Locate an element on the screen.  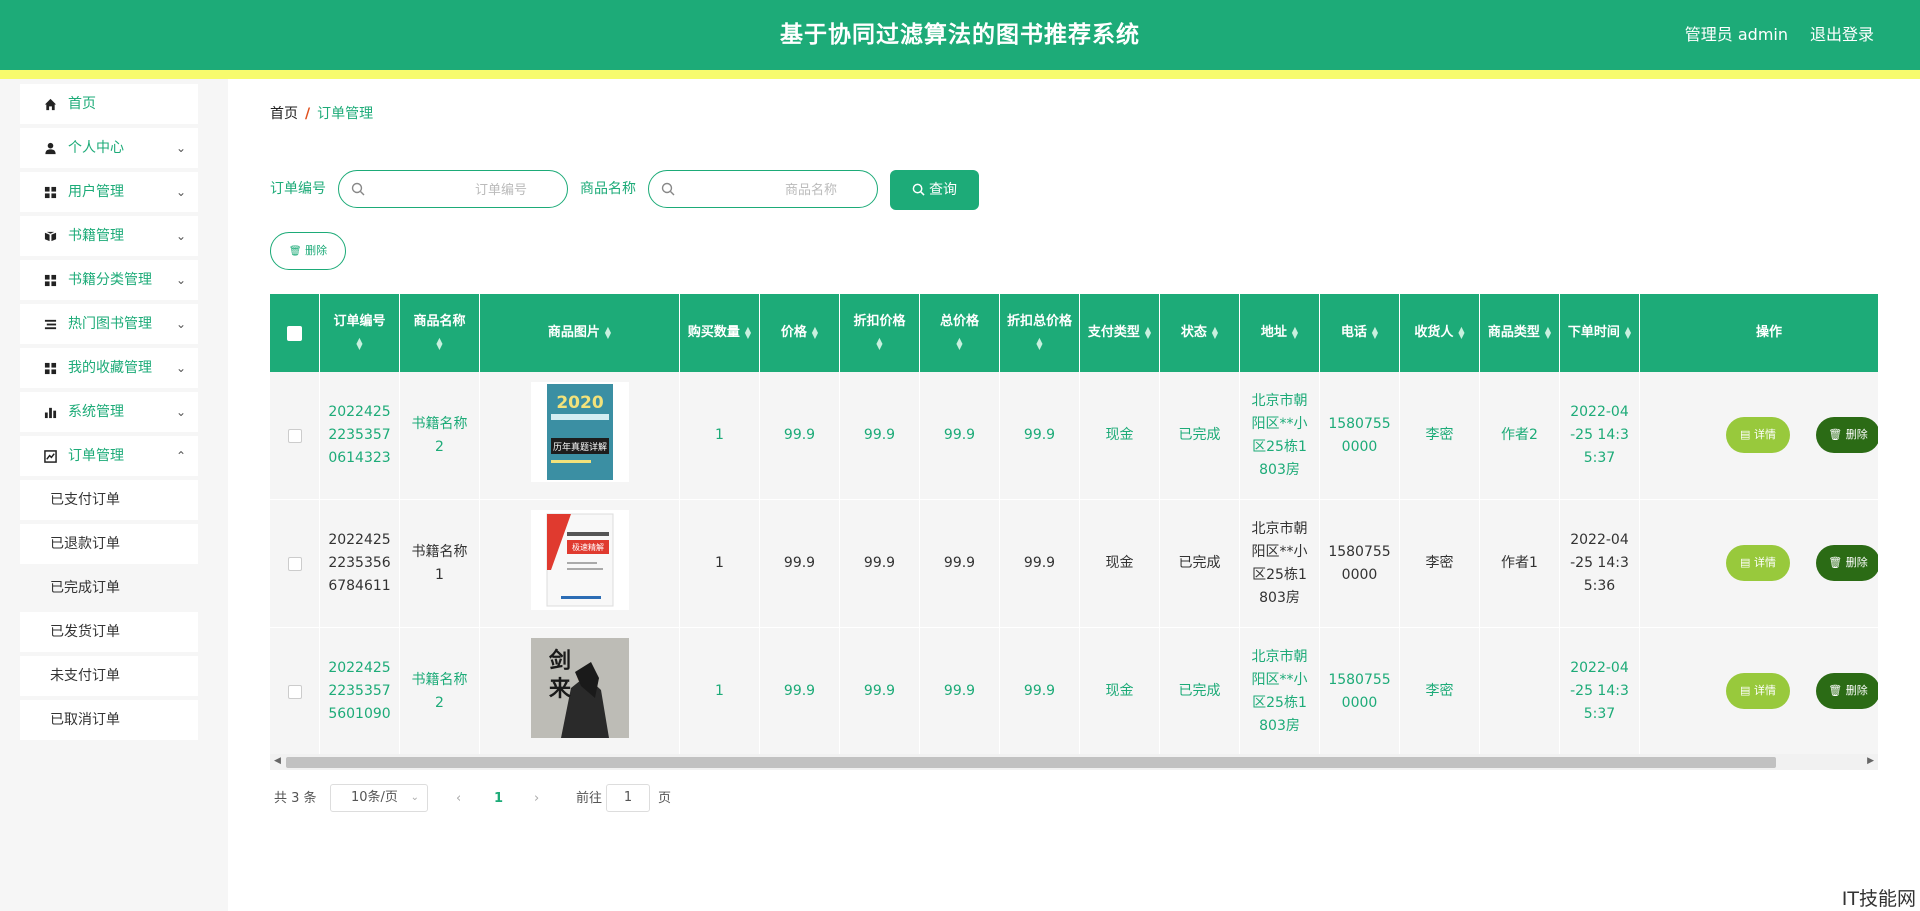
sidebar-item-personal-center: 个人中心 ⌄ is located at coordinates (109, 148).